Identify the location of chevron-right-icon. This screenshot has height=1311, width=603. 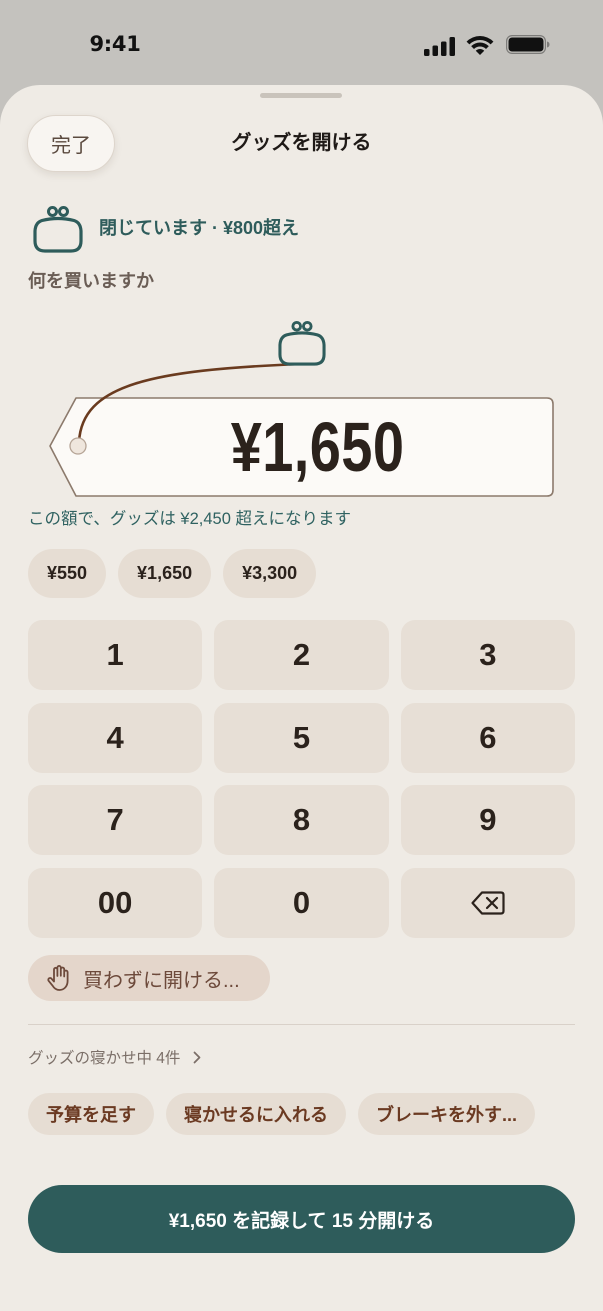
(197, 1057).